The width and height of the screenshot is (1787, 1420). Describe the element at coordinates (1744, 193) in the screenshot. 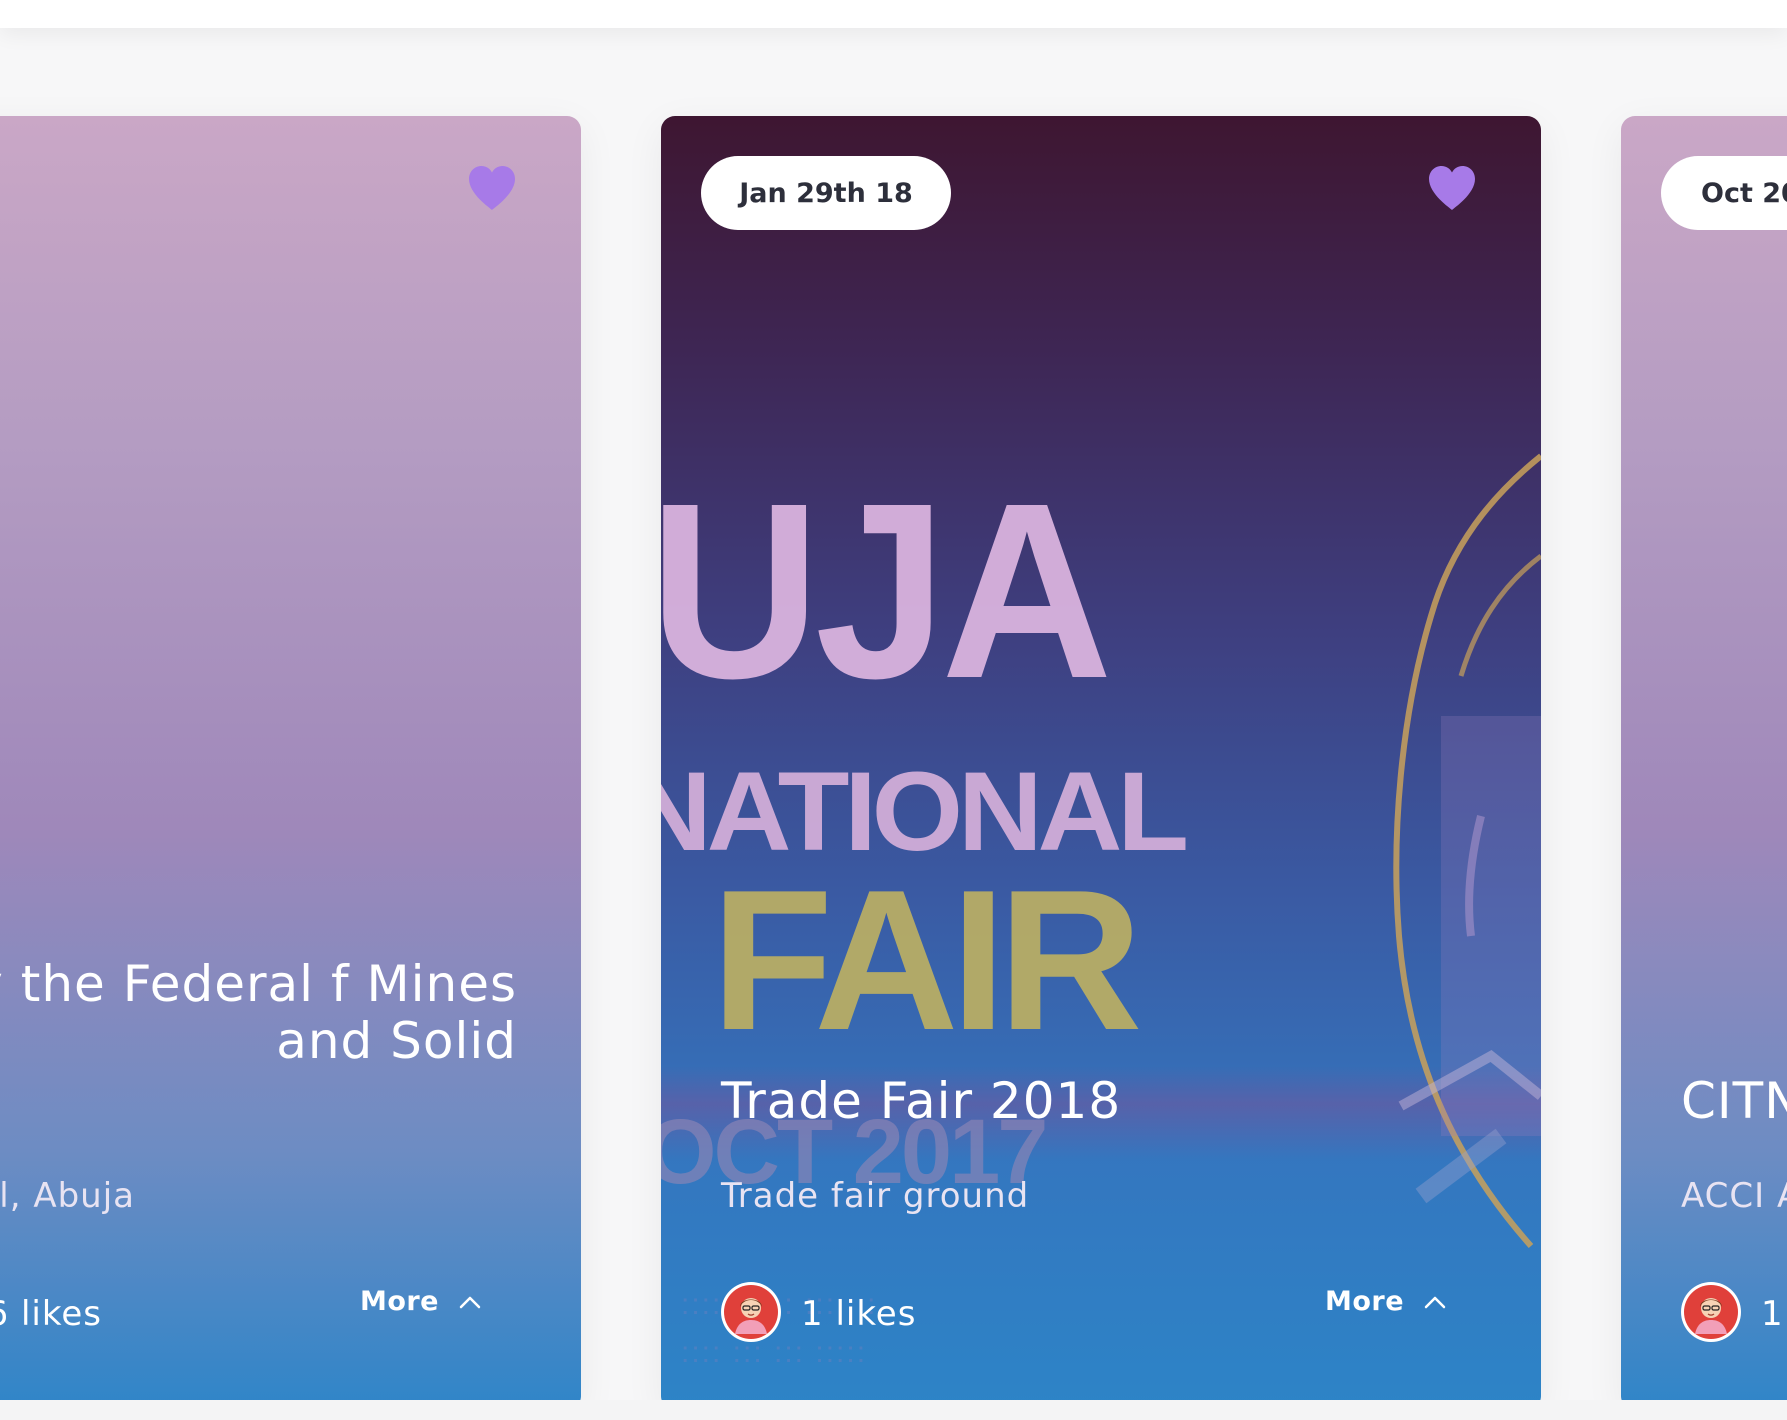

I see `event-date-text: Oct 20` at that location.